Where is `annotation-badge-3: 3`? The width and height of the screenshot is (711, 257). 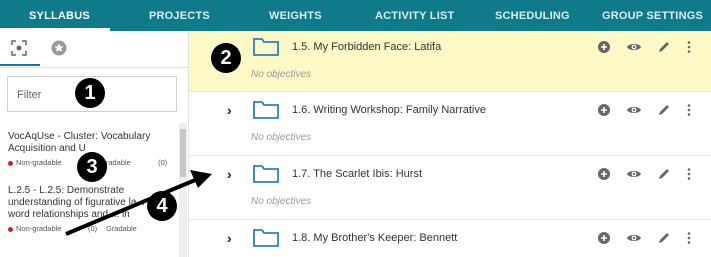 annotation-badge-3: 3 is located at coordinates (92, 167).